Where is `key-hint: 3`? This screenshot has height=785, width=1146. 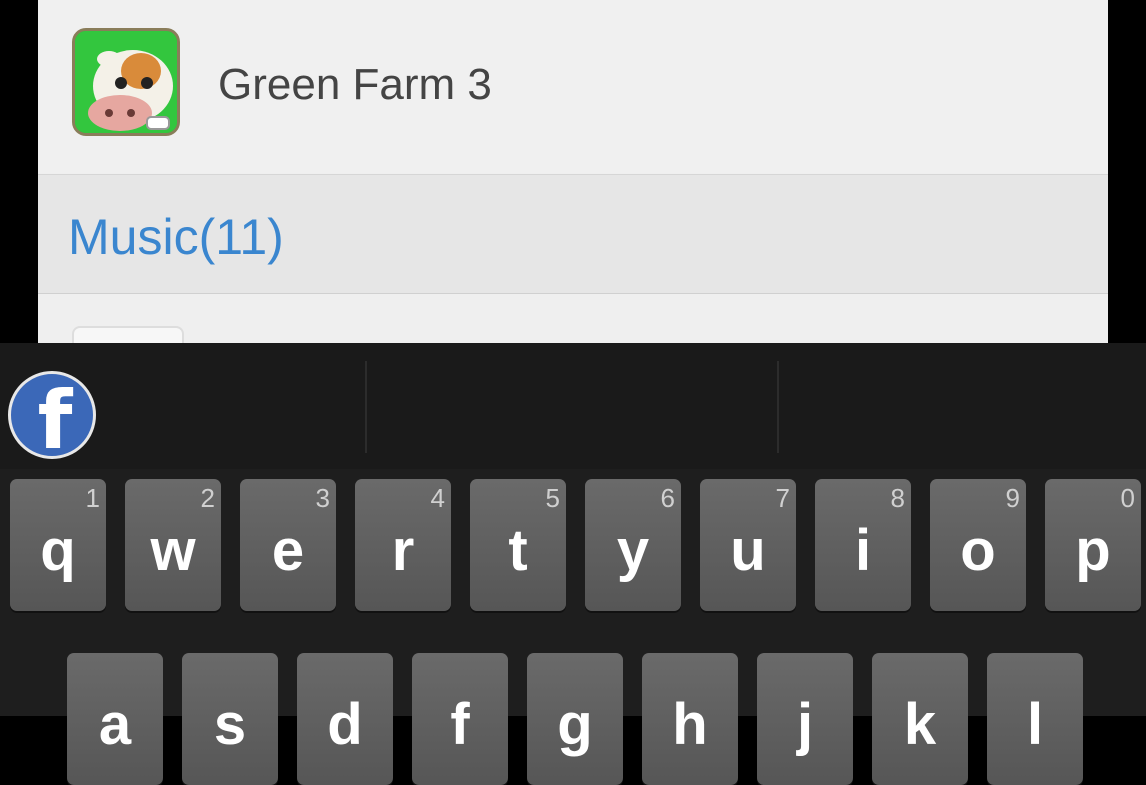 key-hint: 3 is located at coordinates (322, 498).